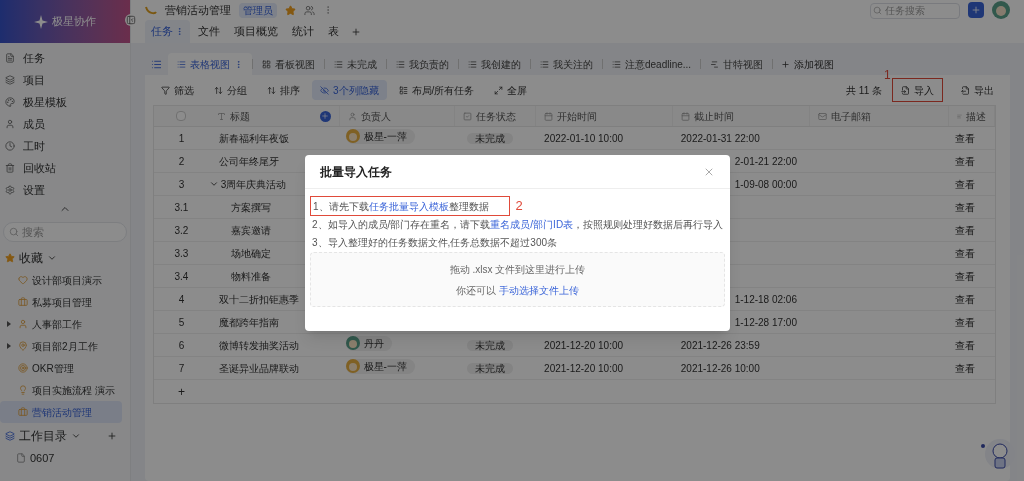 The height and width of the screenshot is (481, 1024). Describe the element at coordinates (538, 290) in the screenshot. I see `choose-file-link: 手动选择文件上传` at that location.